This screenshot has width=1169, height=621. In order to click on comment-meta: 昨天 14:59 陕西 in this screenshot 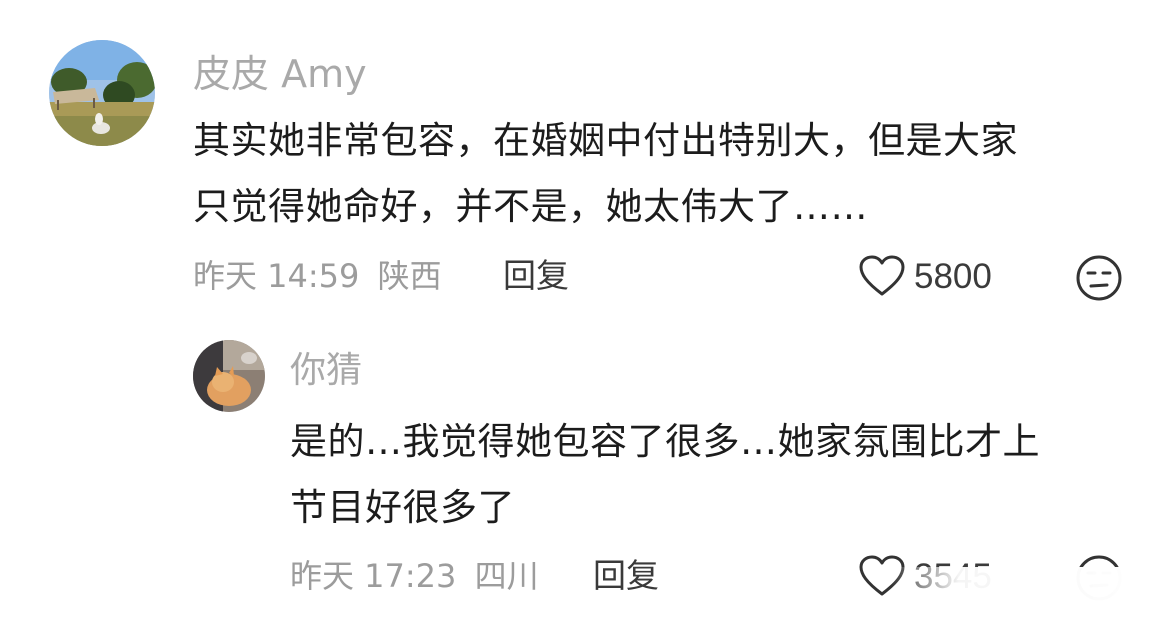, I will do `click(317, 276)`.